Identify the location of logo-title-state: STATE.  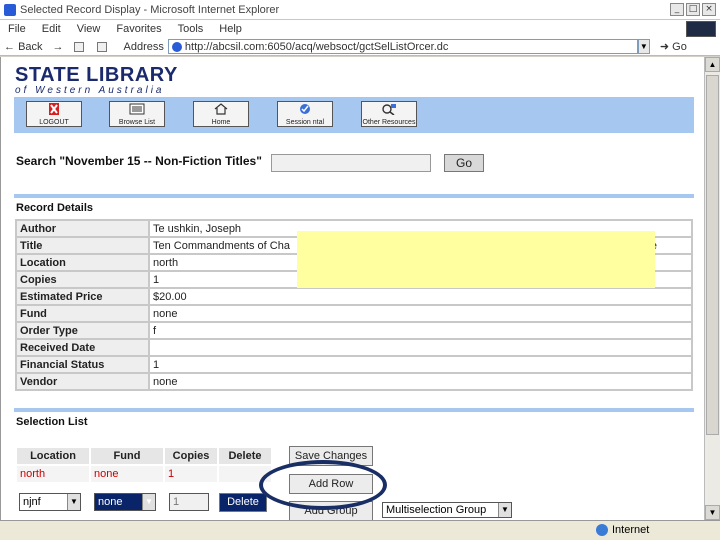
(51, 75).